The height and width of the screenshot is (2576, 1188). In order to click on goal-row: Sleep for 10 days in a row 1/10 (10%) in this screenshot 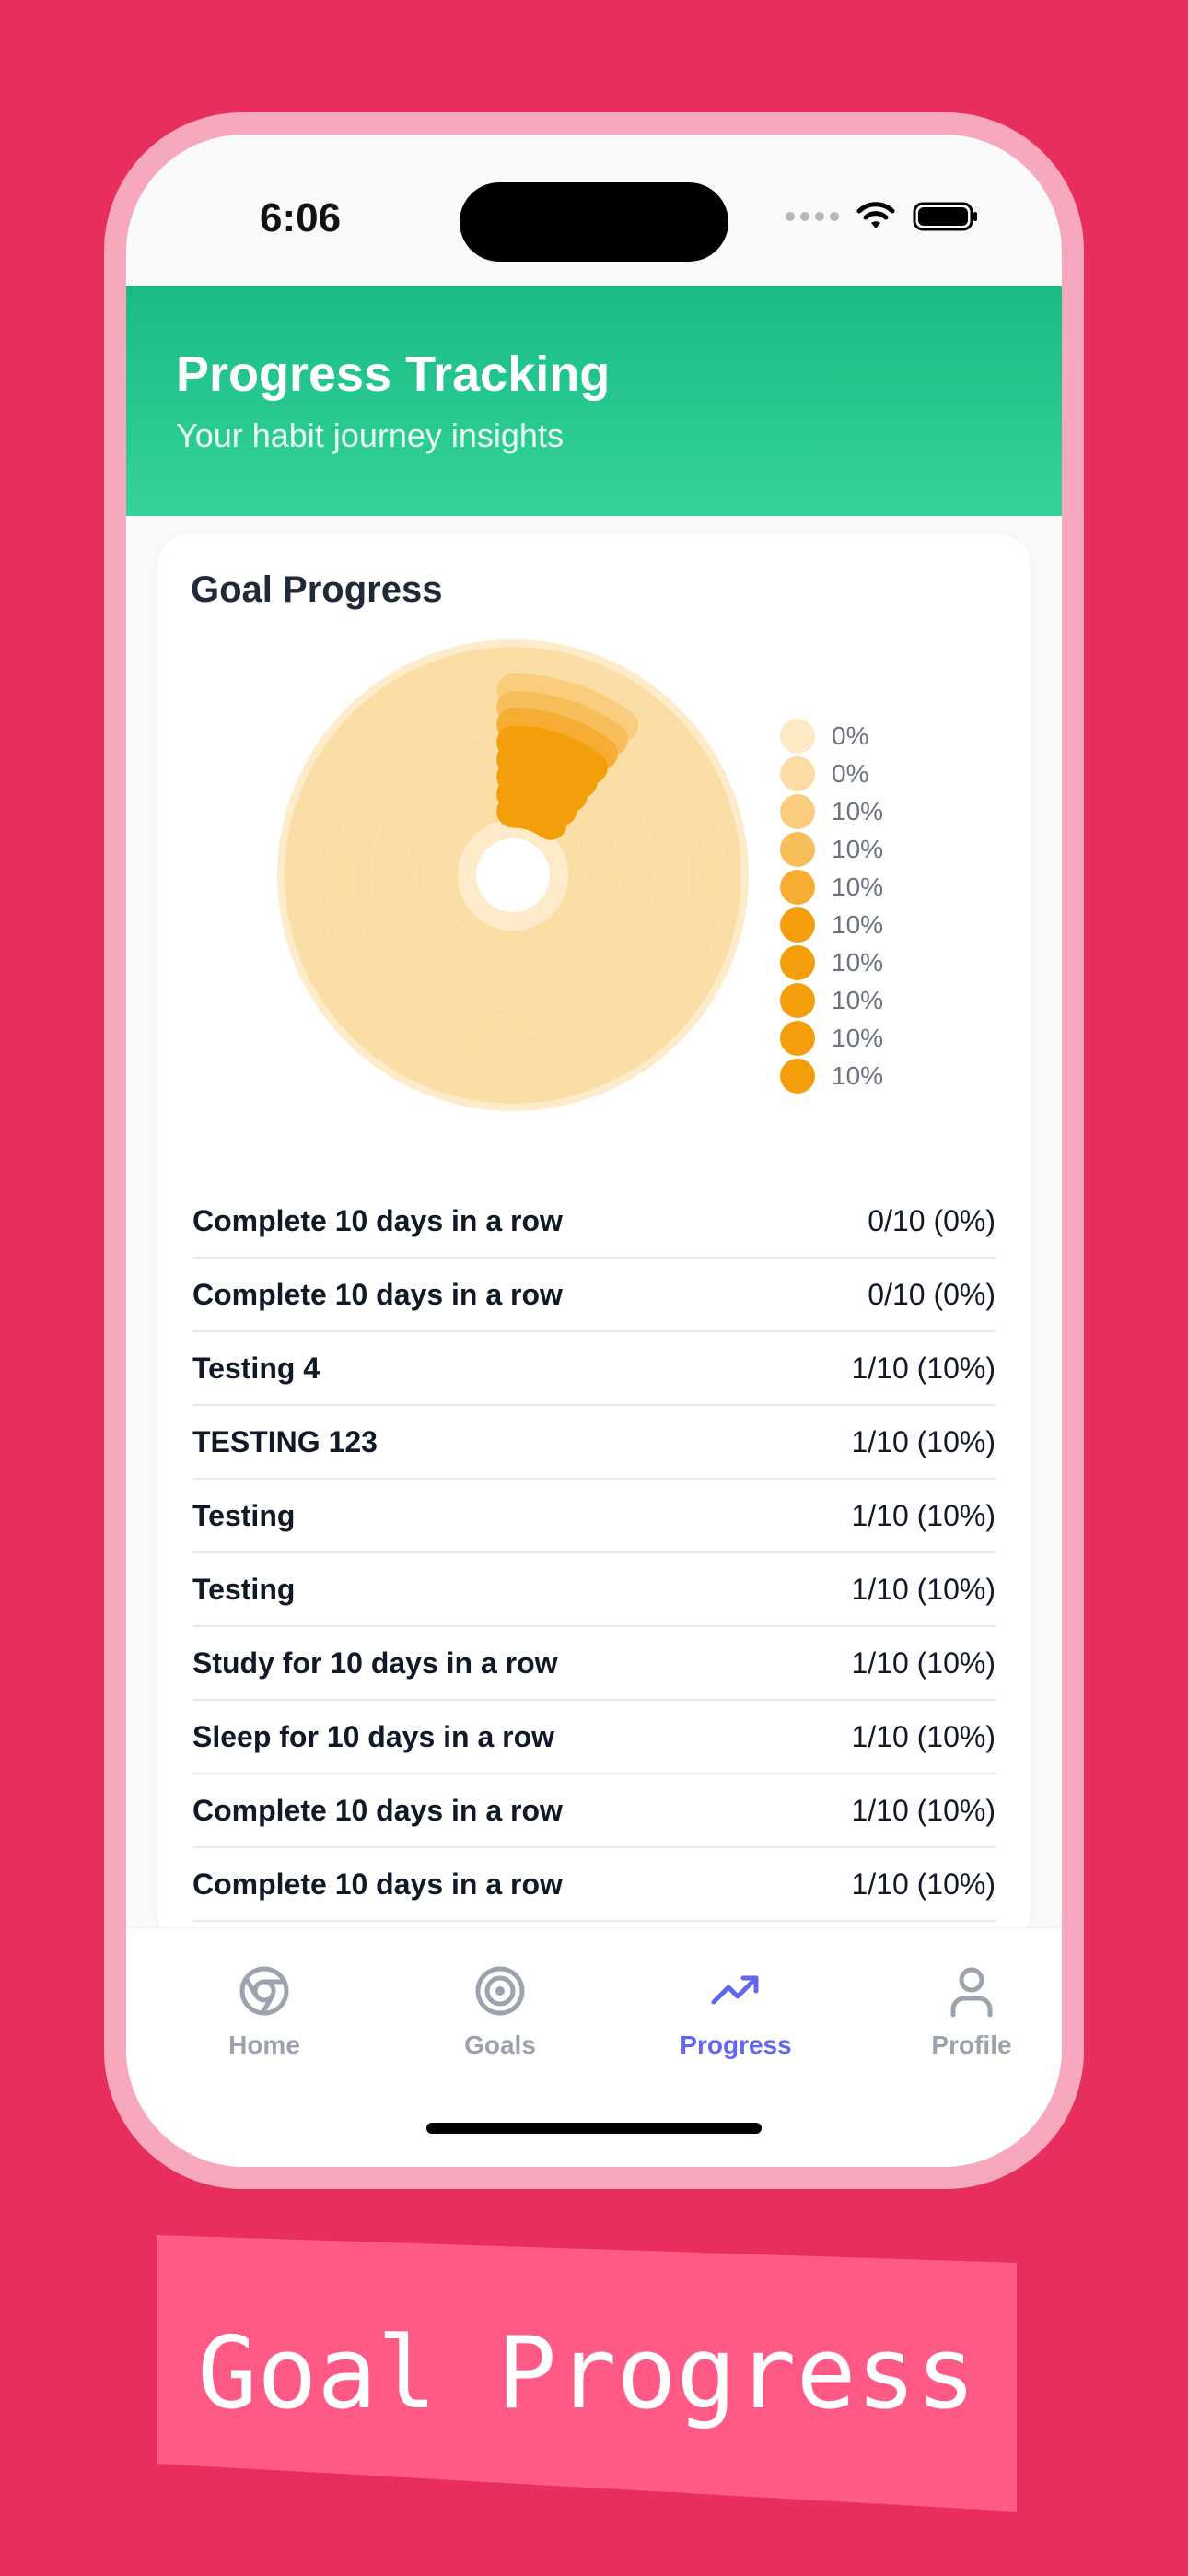, I will do `click(594, 1737)`.